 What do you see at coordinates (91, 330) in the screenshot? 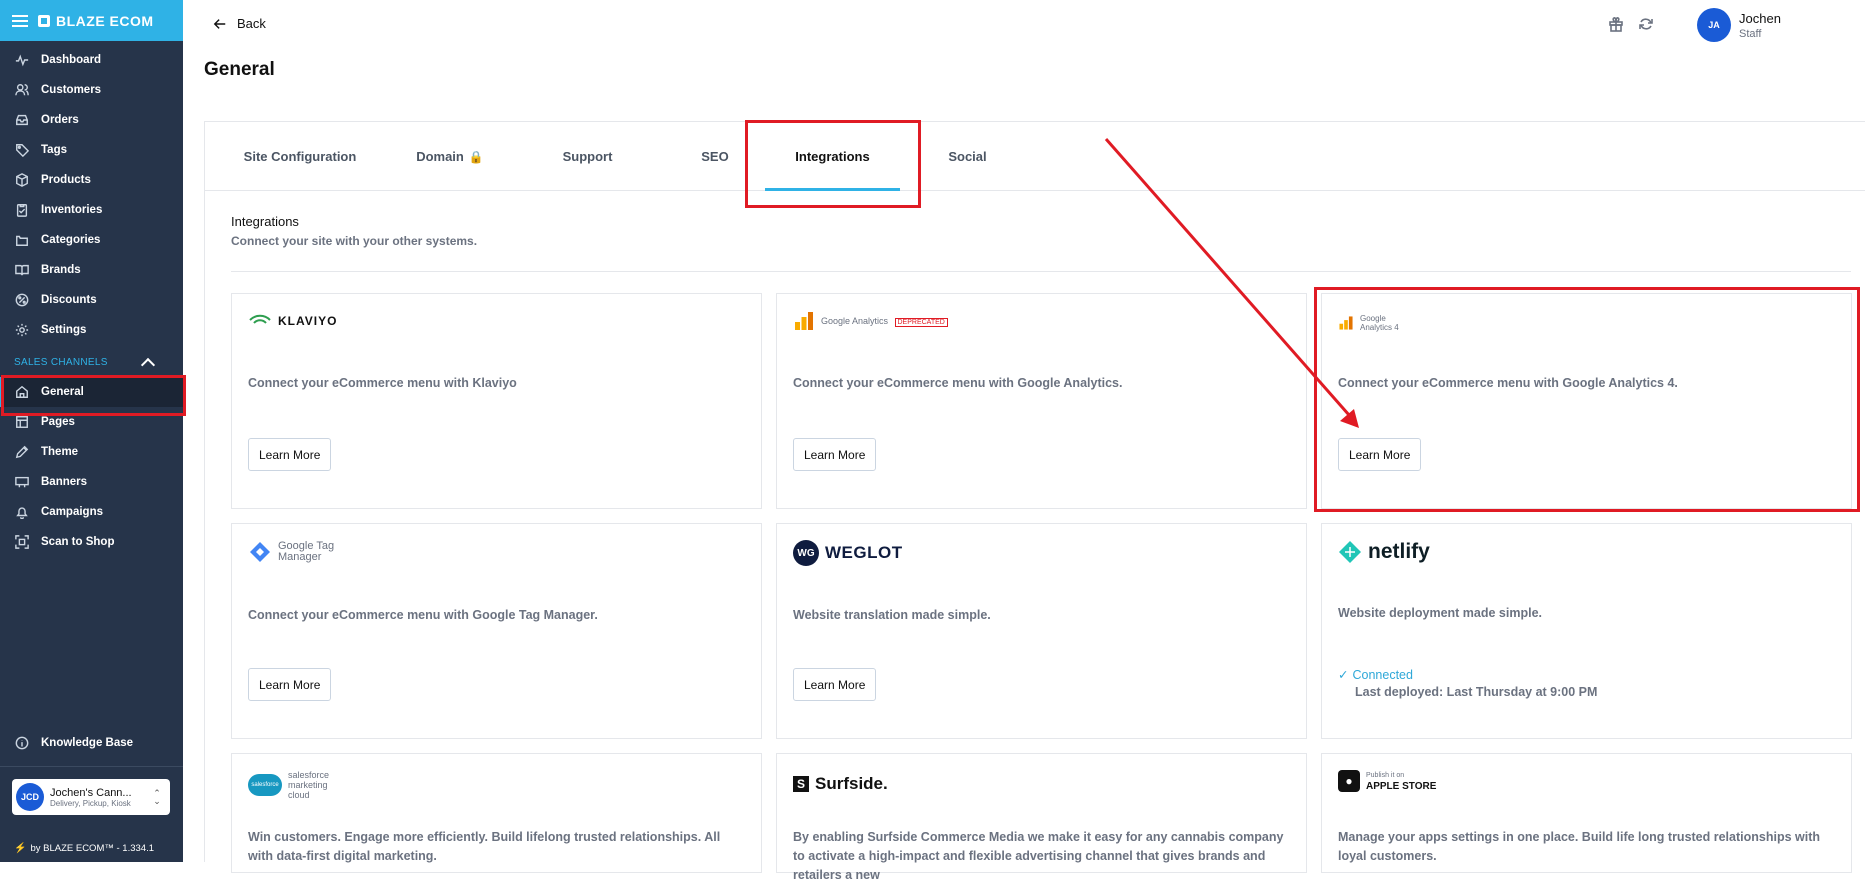
I see `sidebar-item-settings: Settings` at bounding box center [91, 330].